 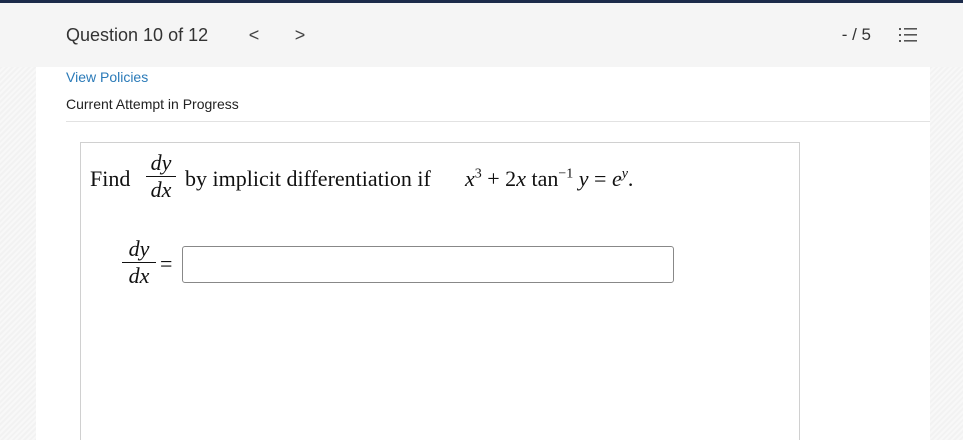 I want to click on plus-2: + 2, so click(x=502, y=178).